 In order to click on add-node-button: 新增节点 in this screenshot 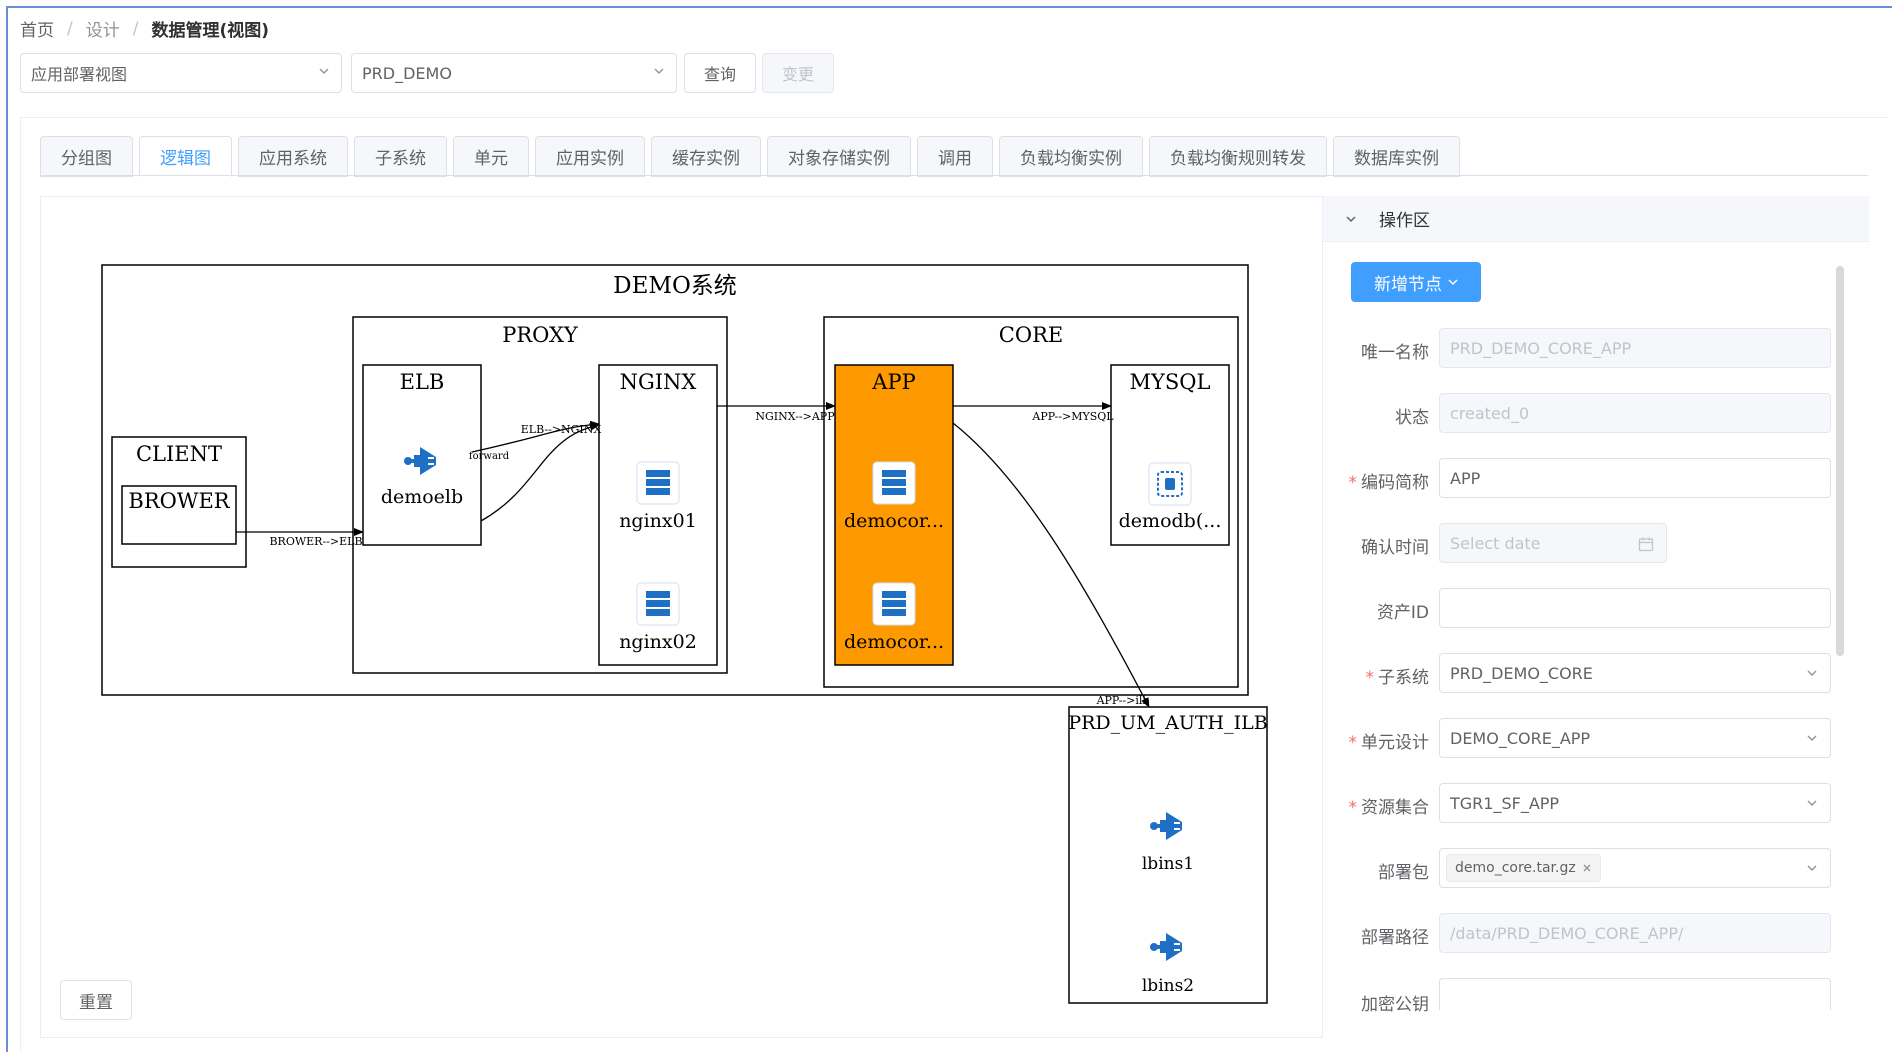, I will do `click(1416, 282)`.